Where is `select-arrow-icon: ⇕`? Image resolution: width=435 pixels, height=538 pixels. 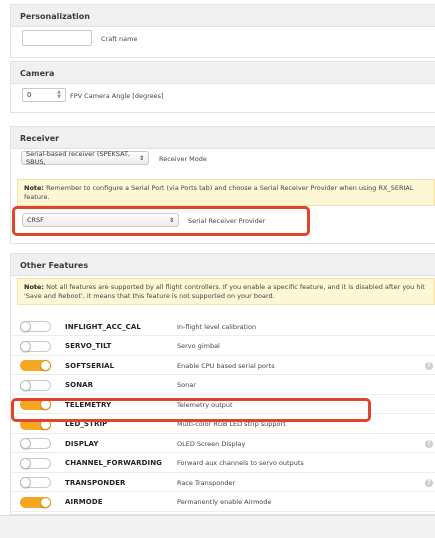 select-arrow-icon: ⇕ is located at coordinates (141, 158).